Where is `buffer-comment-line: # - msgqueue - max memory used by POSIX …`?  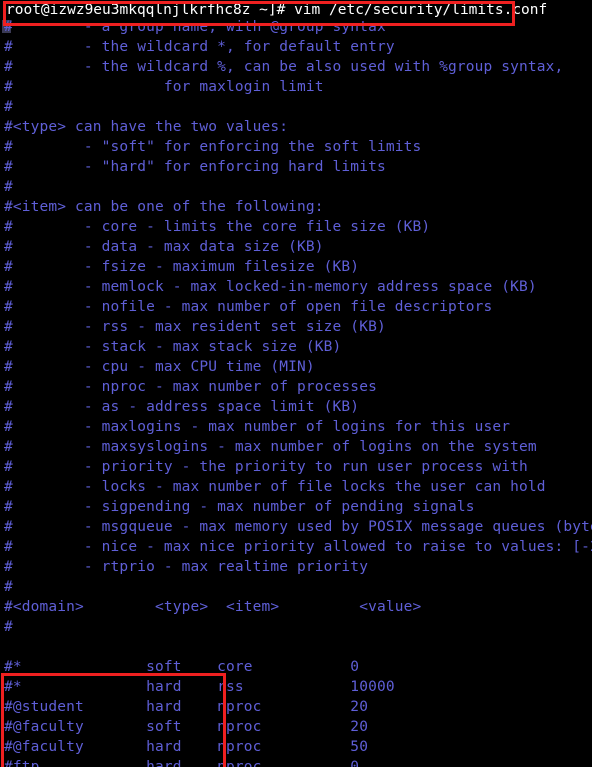
buffer-comment-line: # - msgqueue - max memory used by POSIX … is located at coordinates (296, 527).